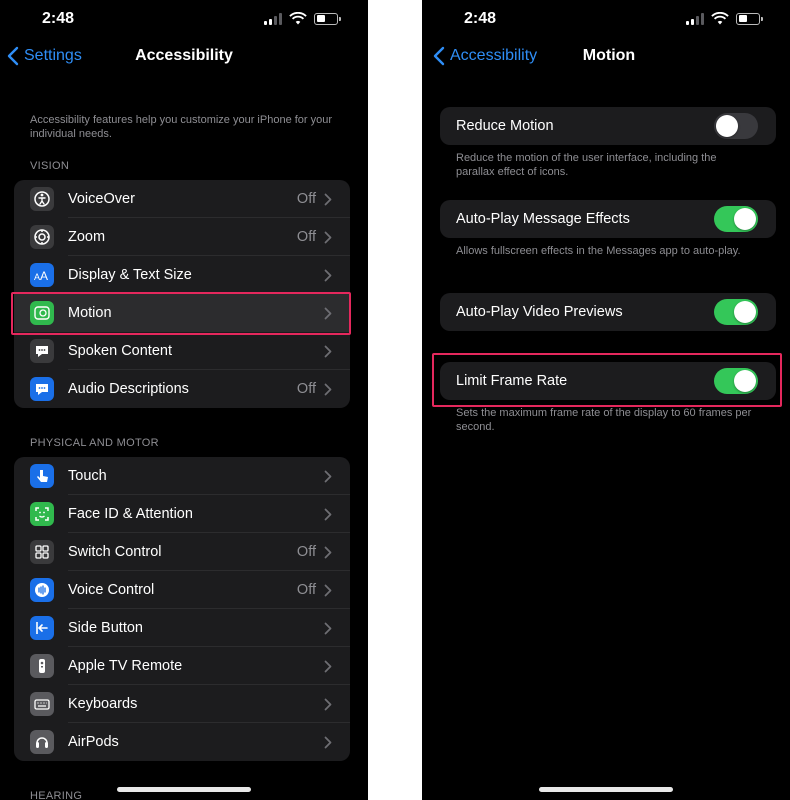  I want to click on text-size-icon: AA, so click(42, 275).